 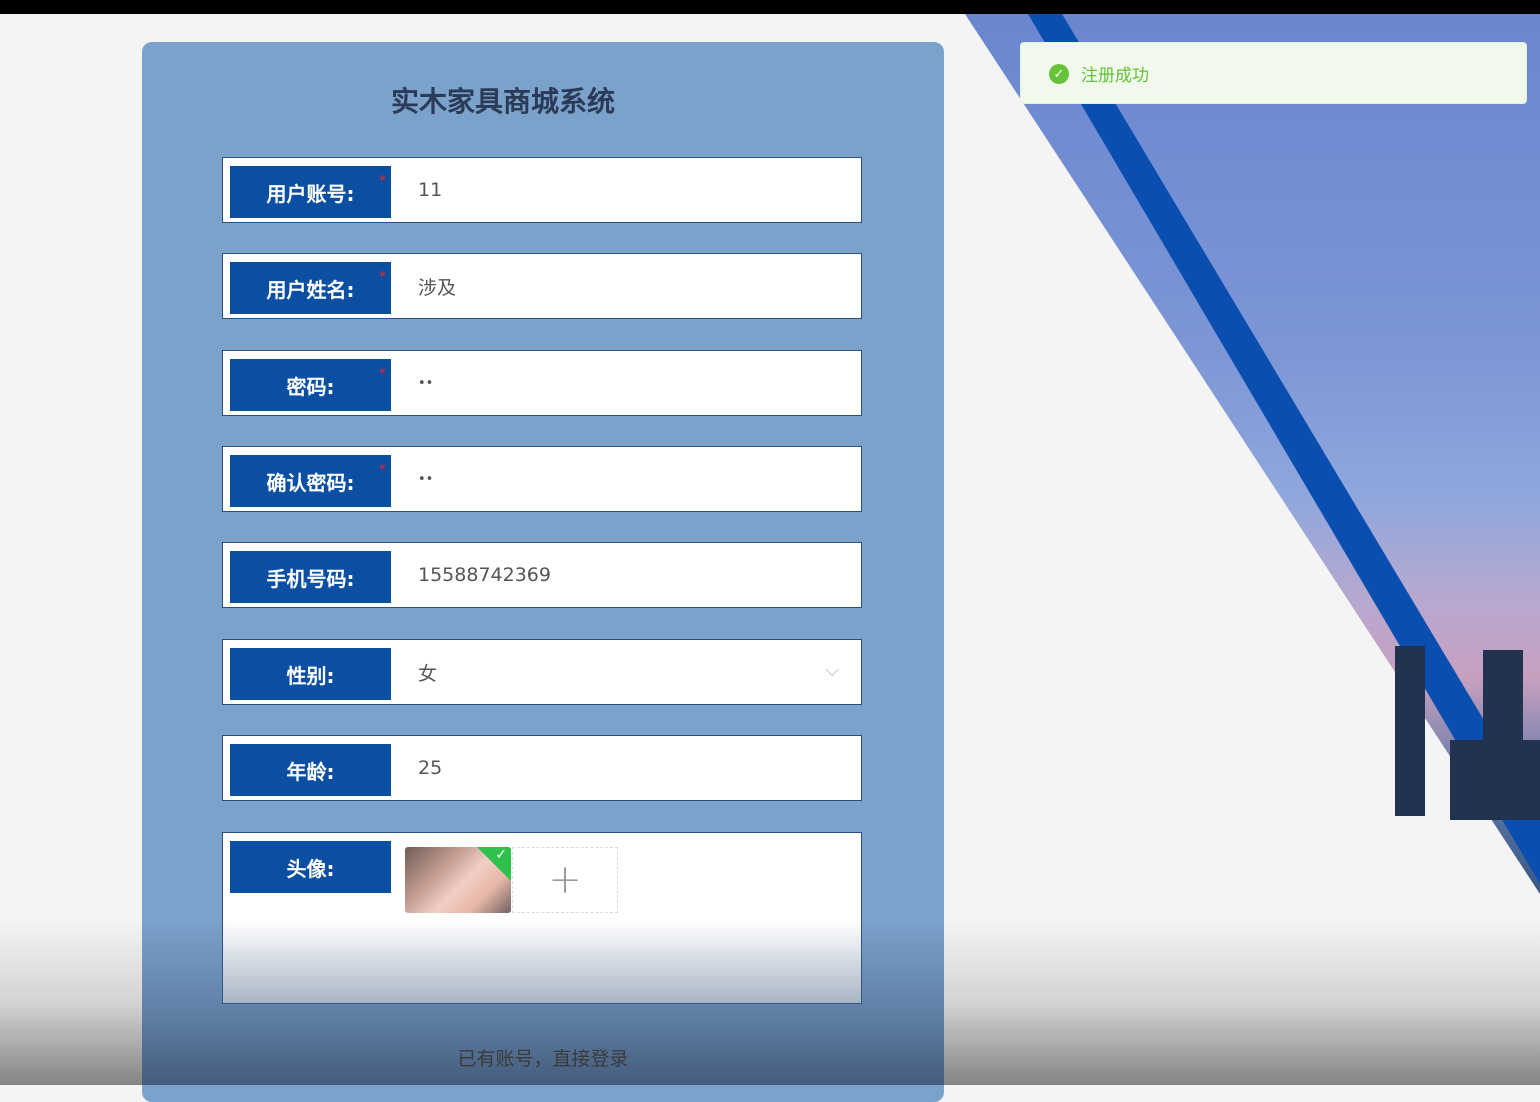 What do you see at coordinates (310, 577) in the screenshot?
I see `phone-label: 手机号码:` at bounding box center [310, 577].